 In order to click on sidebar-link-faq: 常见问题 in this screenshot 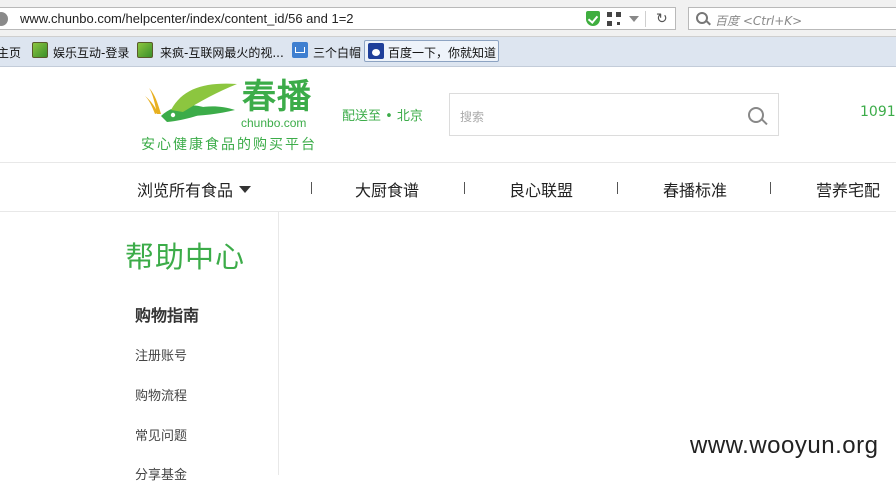, I will do `click(161, 434)`.